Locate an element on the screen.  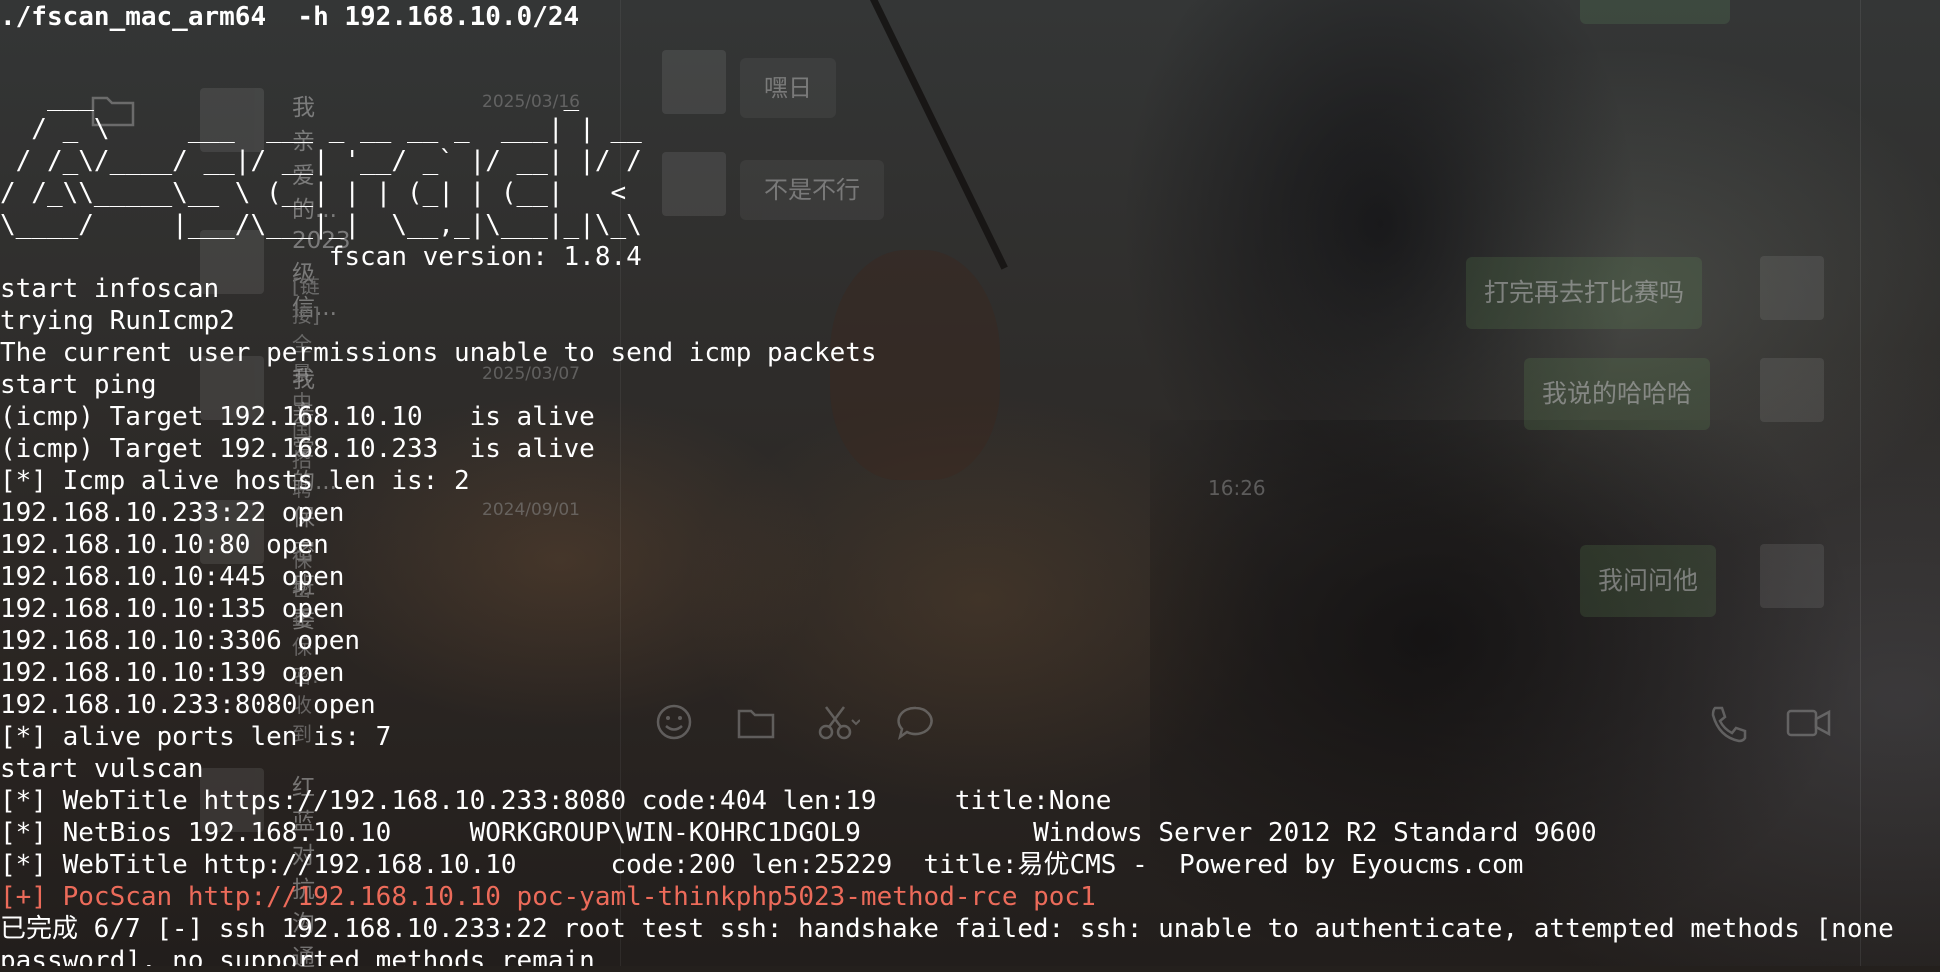
ascii-banner-line: / /_\\_____\__ \ (__| | | (_| | (__| < is located at coordinates (344, 193).